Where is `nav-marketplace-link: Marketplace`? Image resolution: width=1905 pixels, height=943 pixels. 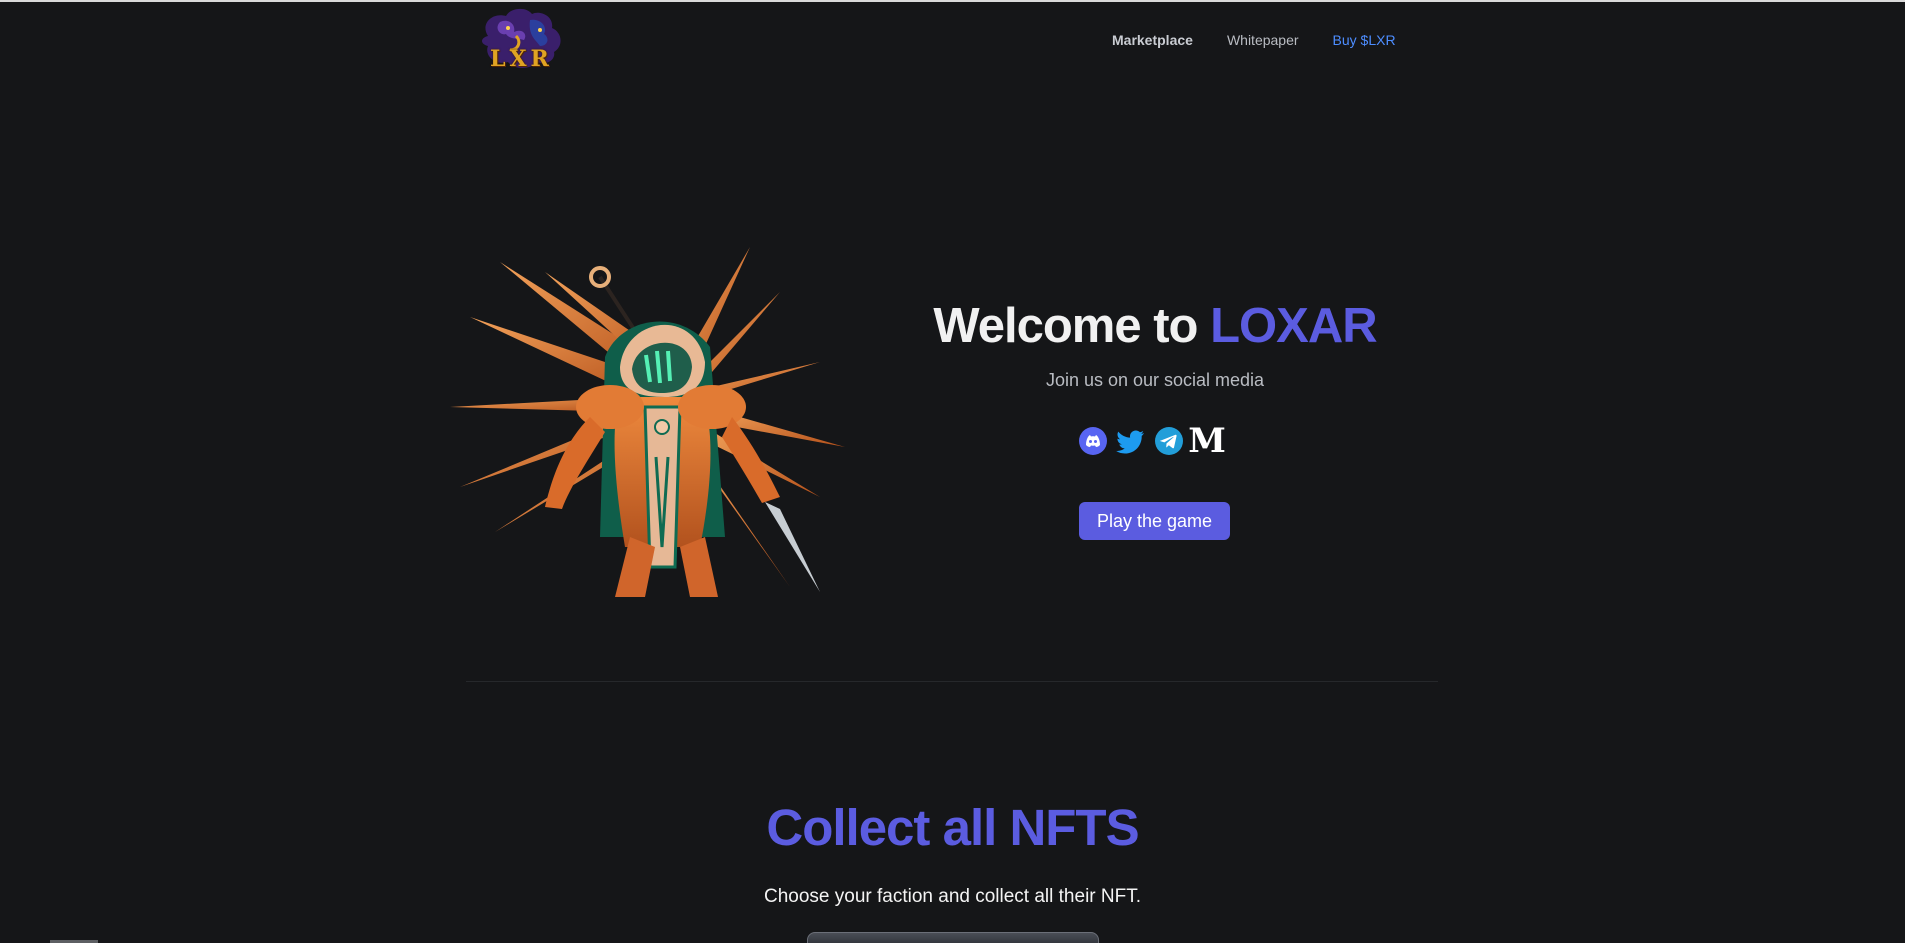 nav-marketplace-link: Marketplace is located at coordinates (1152, 40).